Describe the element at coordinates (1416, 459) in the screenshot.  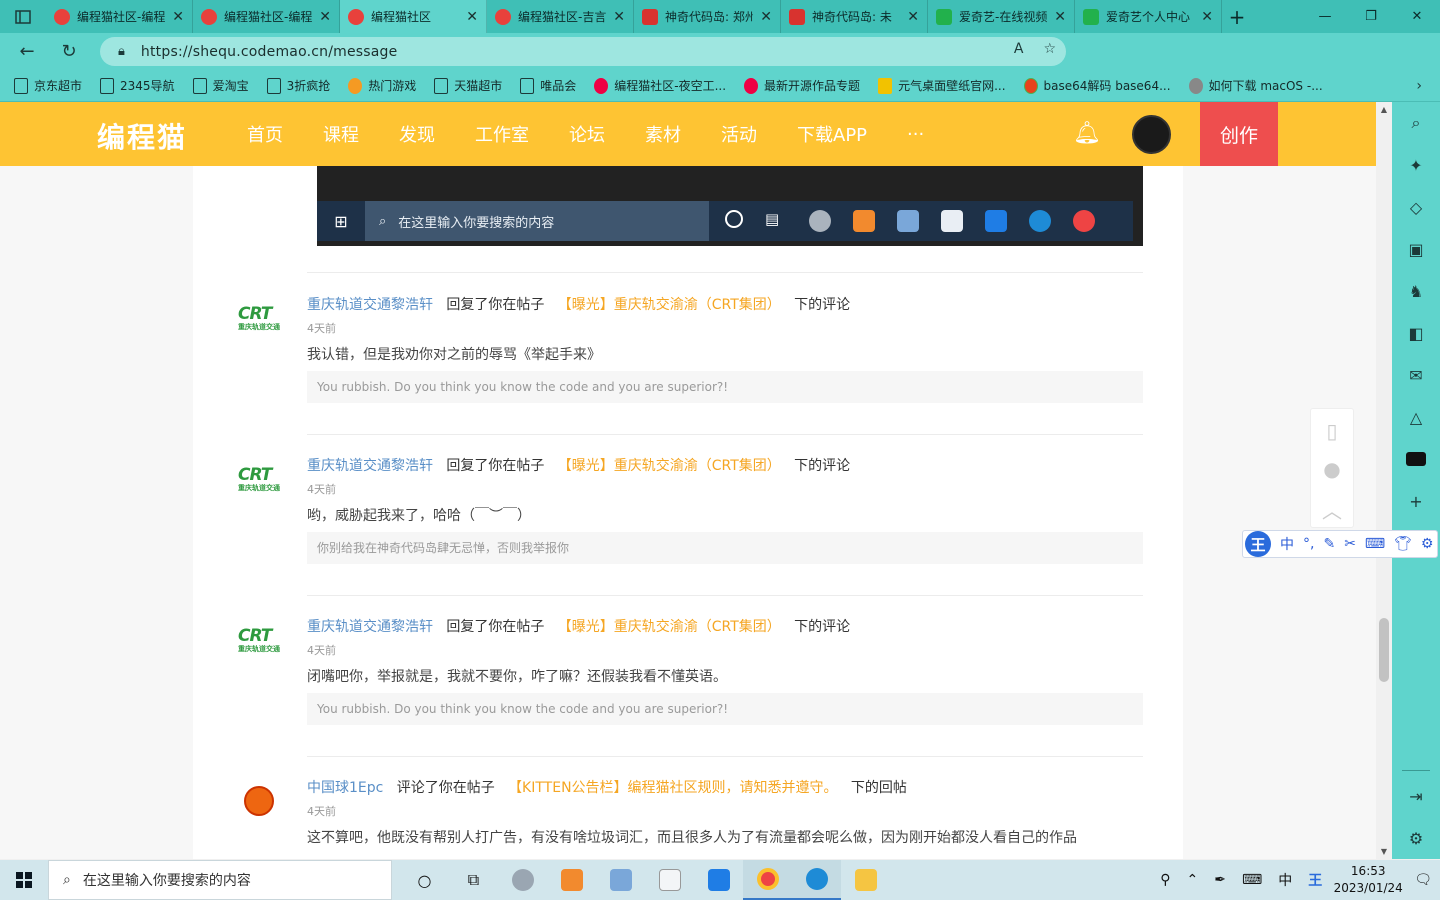
I see `youtube-icon` at that location.